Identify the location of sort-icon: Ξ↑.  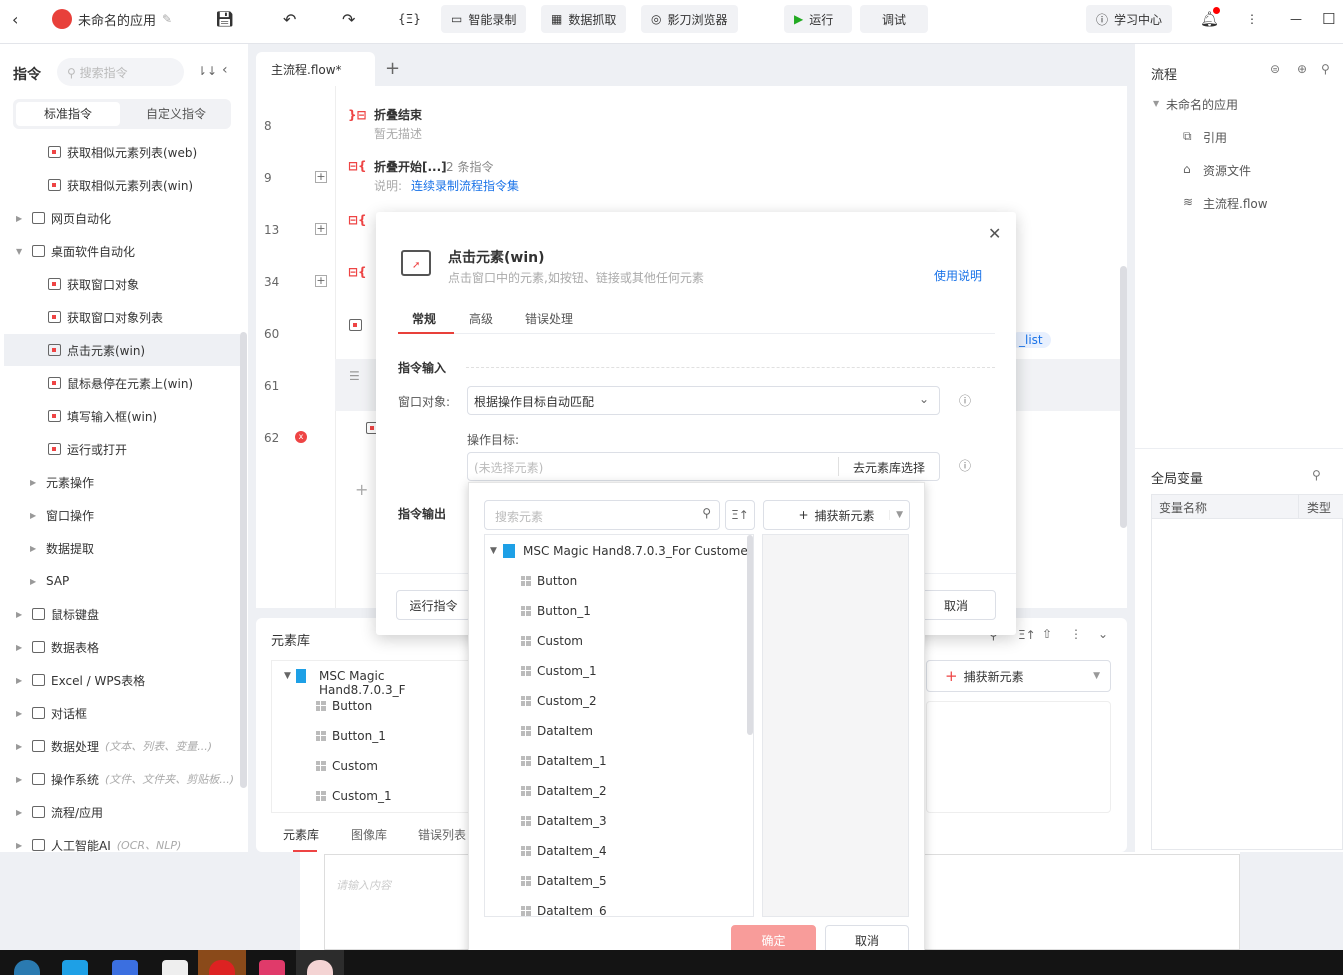
(1027, 635).